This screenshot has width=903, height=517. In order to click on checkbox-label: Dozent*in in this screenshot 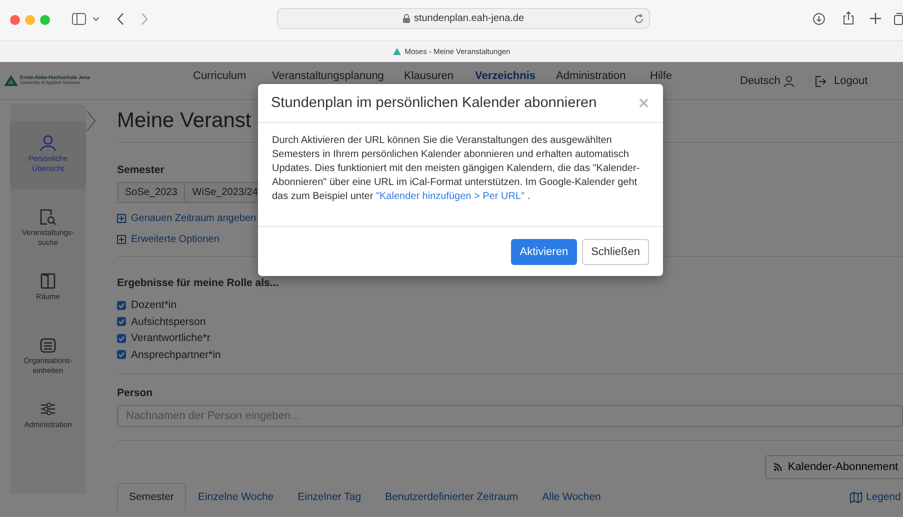, I will do `click(154, 305)`.